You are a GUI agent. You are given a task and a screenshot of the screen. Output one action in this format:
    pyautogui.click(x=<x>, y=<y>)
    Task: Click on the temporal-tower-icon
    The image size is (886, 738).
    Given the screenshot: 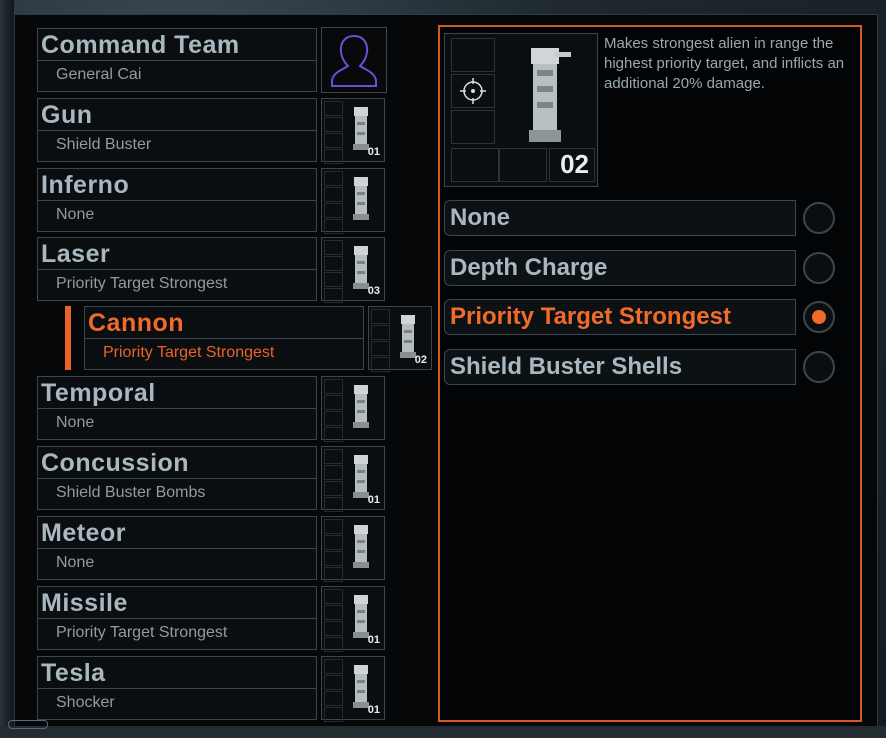 What is the action you would take?
    pyautogui.click(x=361, y=406)
    